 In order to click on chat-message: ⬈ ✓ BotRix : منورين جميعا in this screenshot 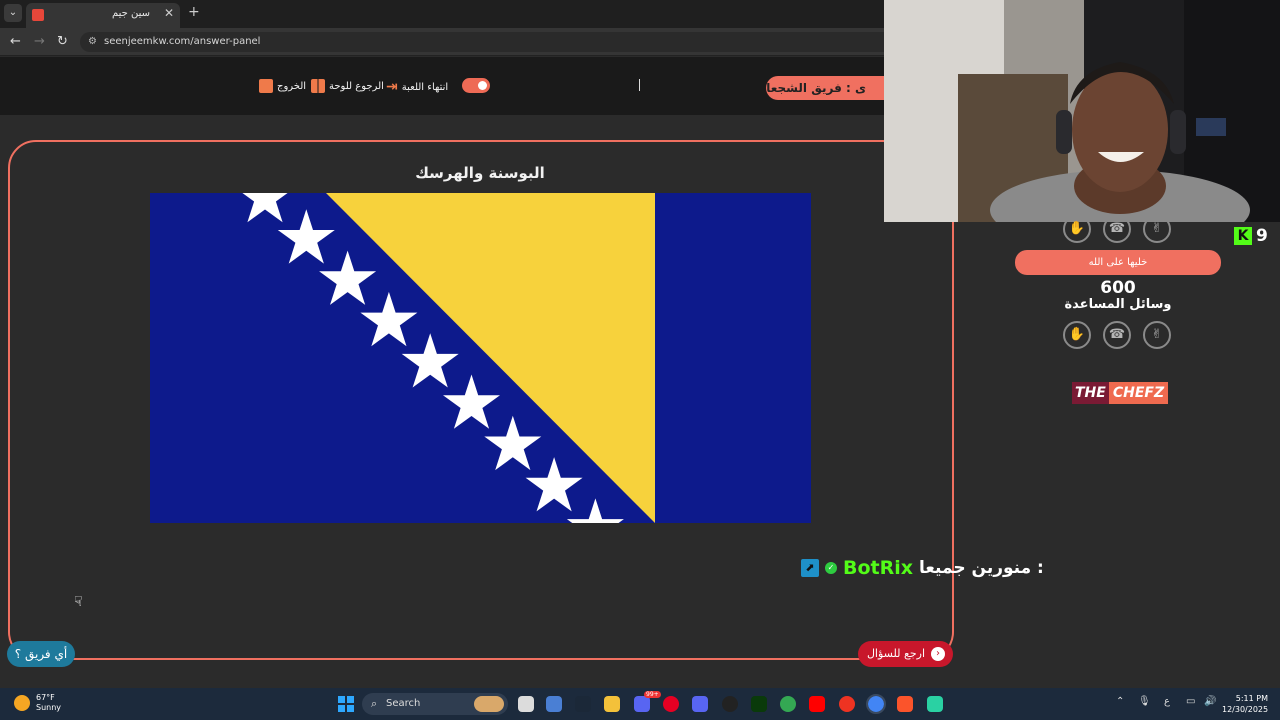, I will do `click(922, 568)`.